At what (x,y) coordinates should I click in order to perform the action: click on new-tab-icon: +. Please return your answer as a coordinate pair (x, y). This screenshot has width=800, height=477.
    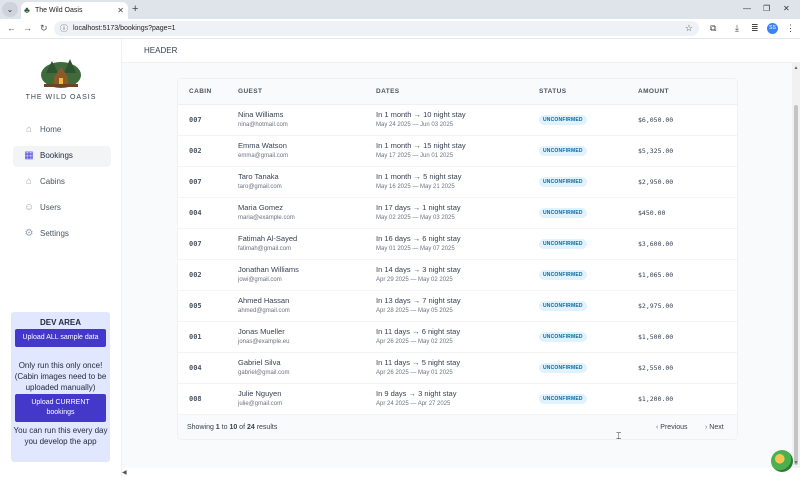
    Looking at the image, I should click on (135, 9).